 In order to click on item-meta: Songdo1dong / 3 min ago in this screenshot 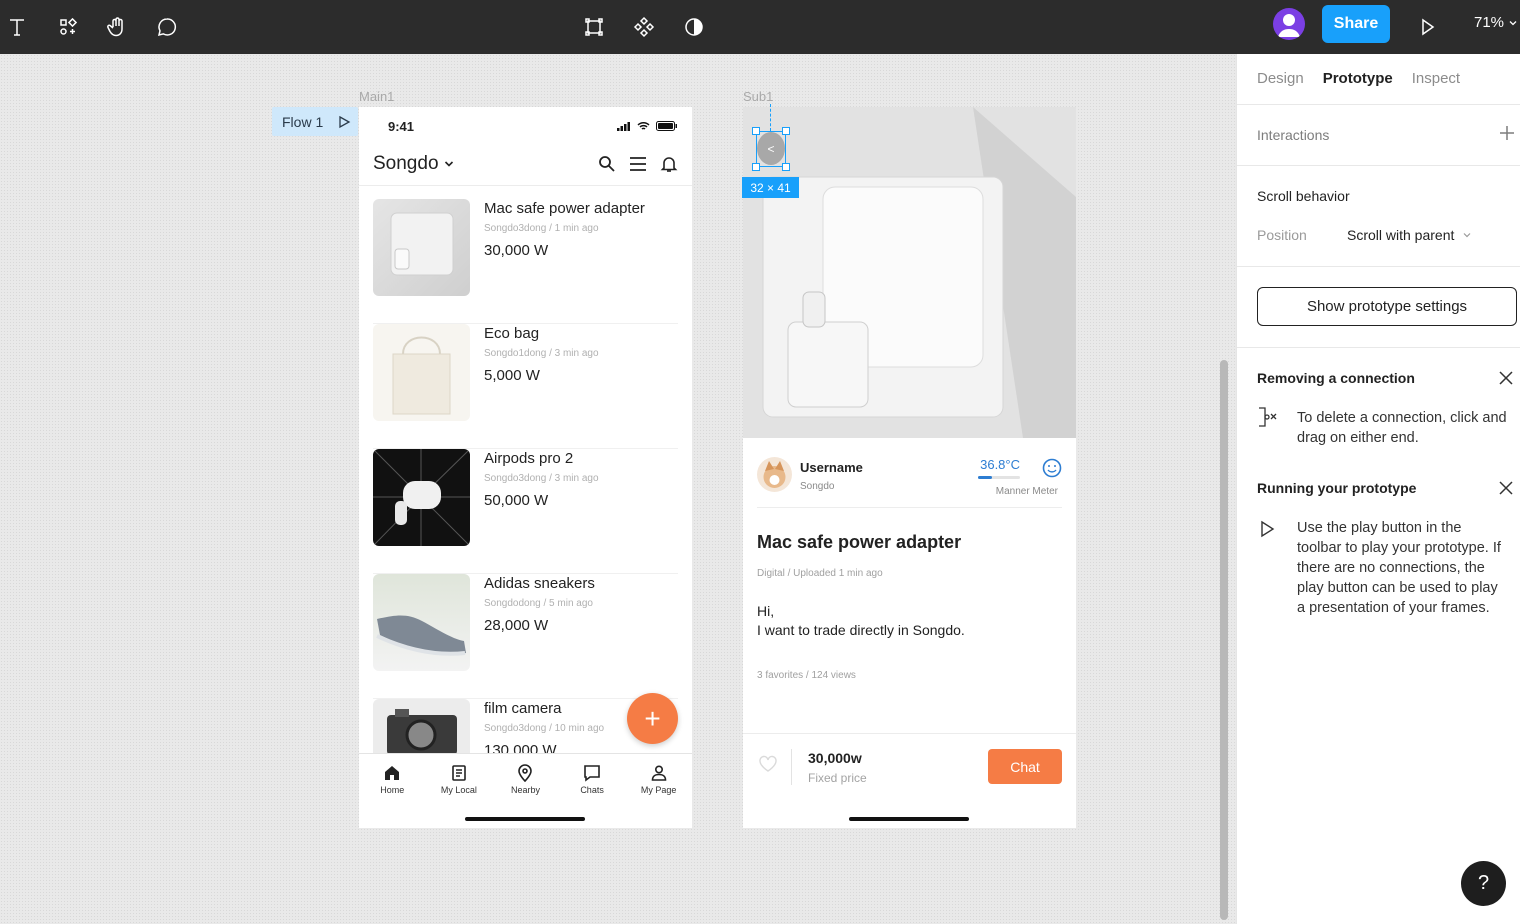, I will do `click(541, 353)`.